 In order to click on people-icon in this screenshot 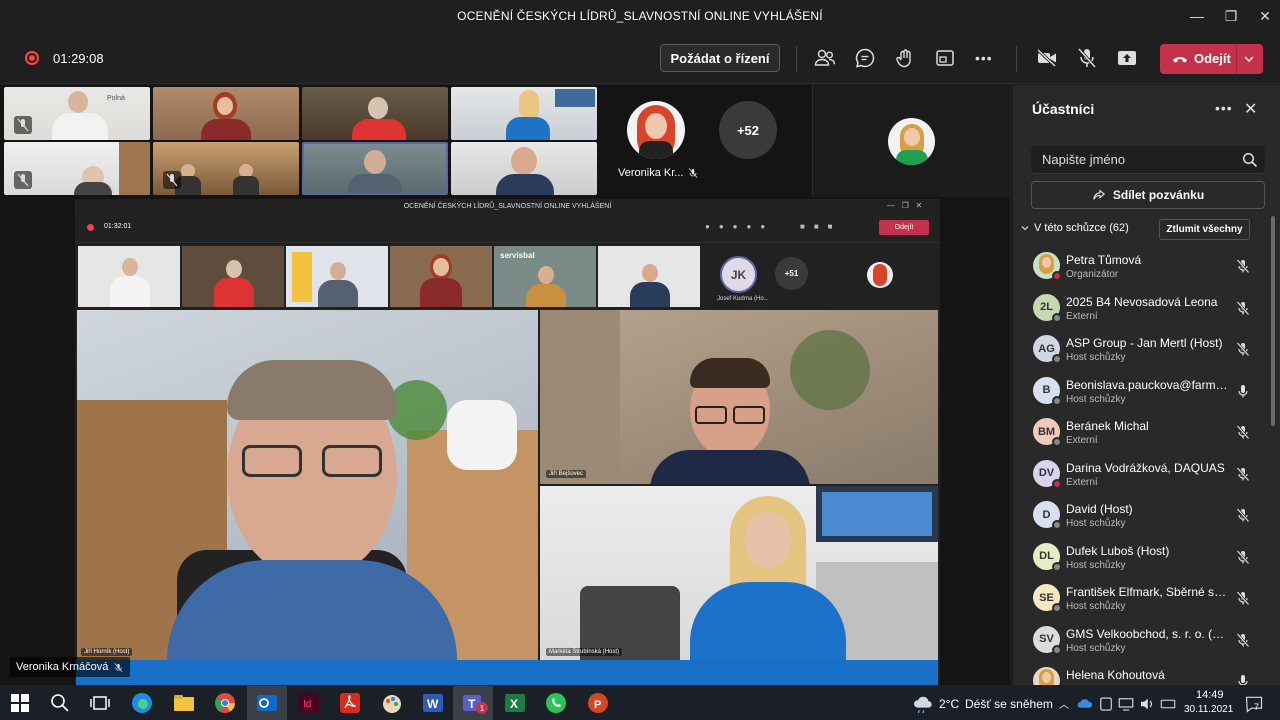, I will do `click(825, 58)`.